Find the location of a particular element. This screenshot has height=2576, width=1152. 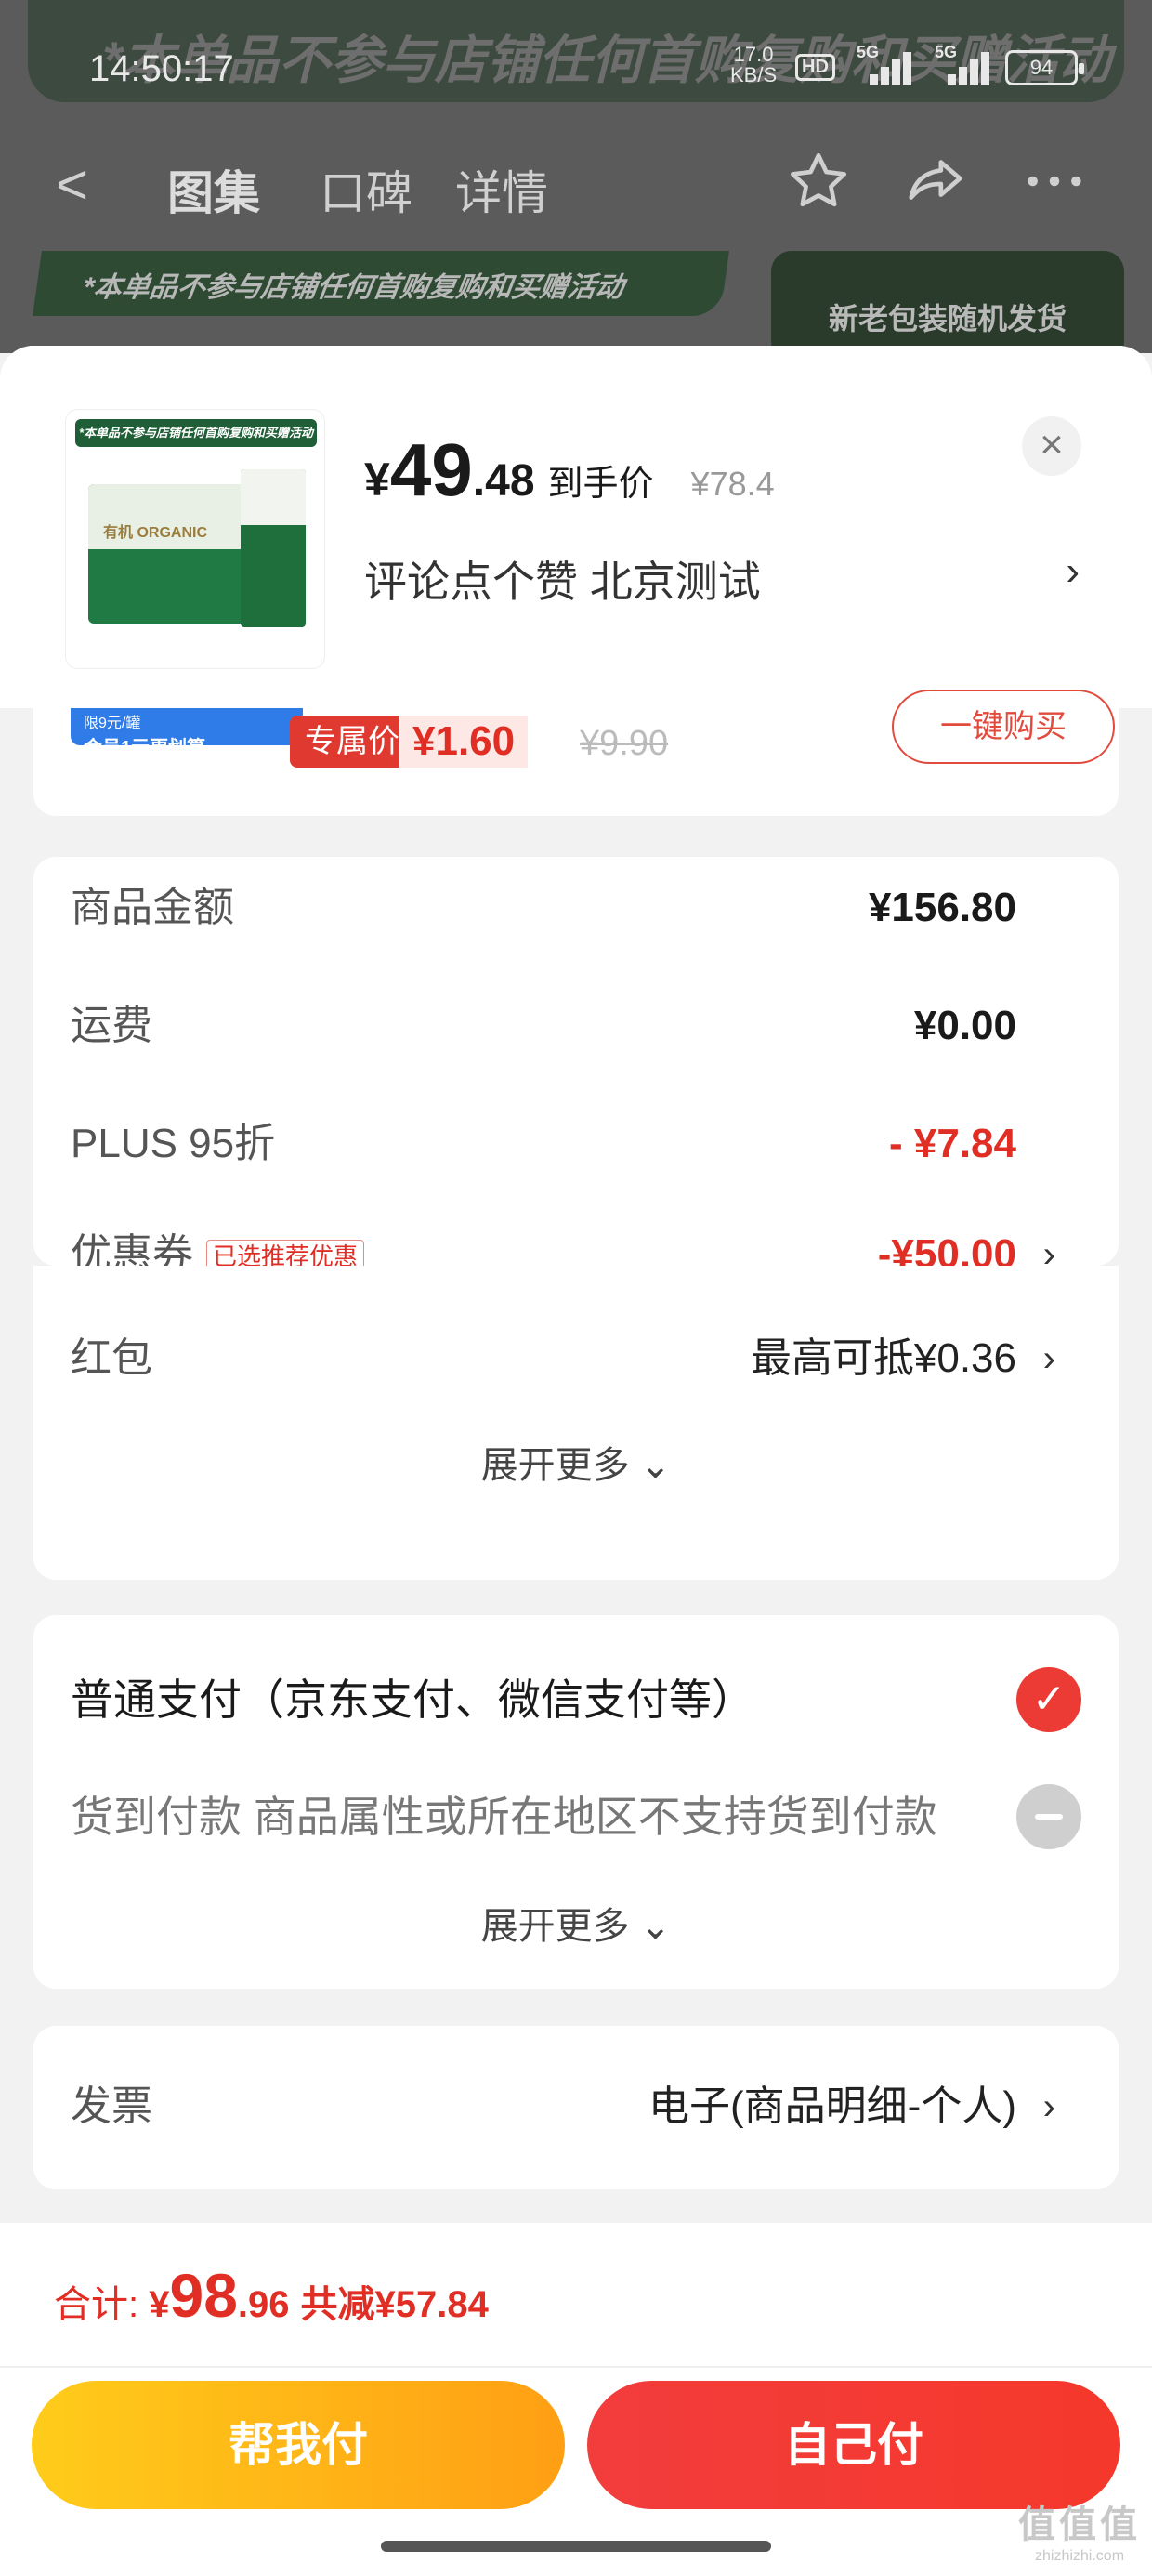

summary-row-redpacket: 红包 最高可抵¥0.36 › is located at coordinates (576, 1358).